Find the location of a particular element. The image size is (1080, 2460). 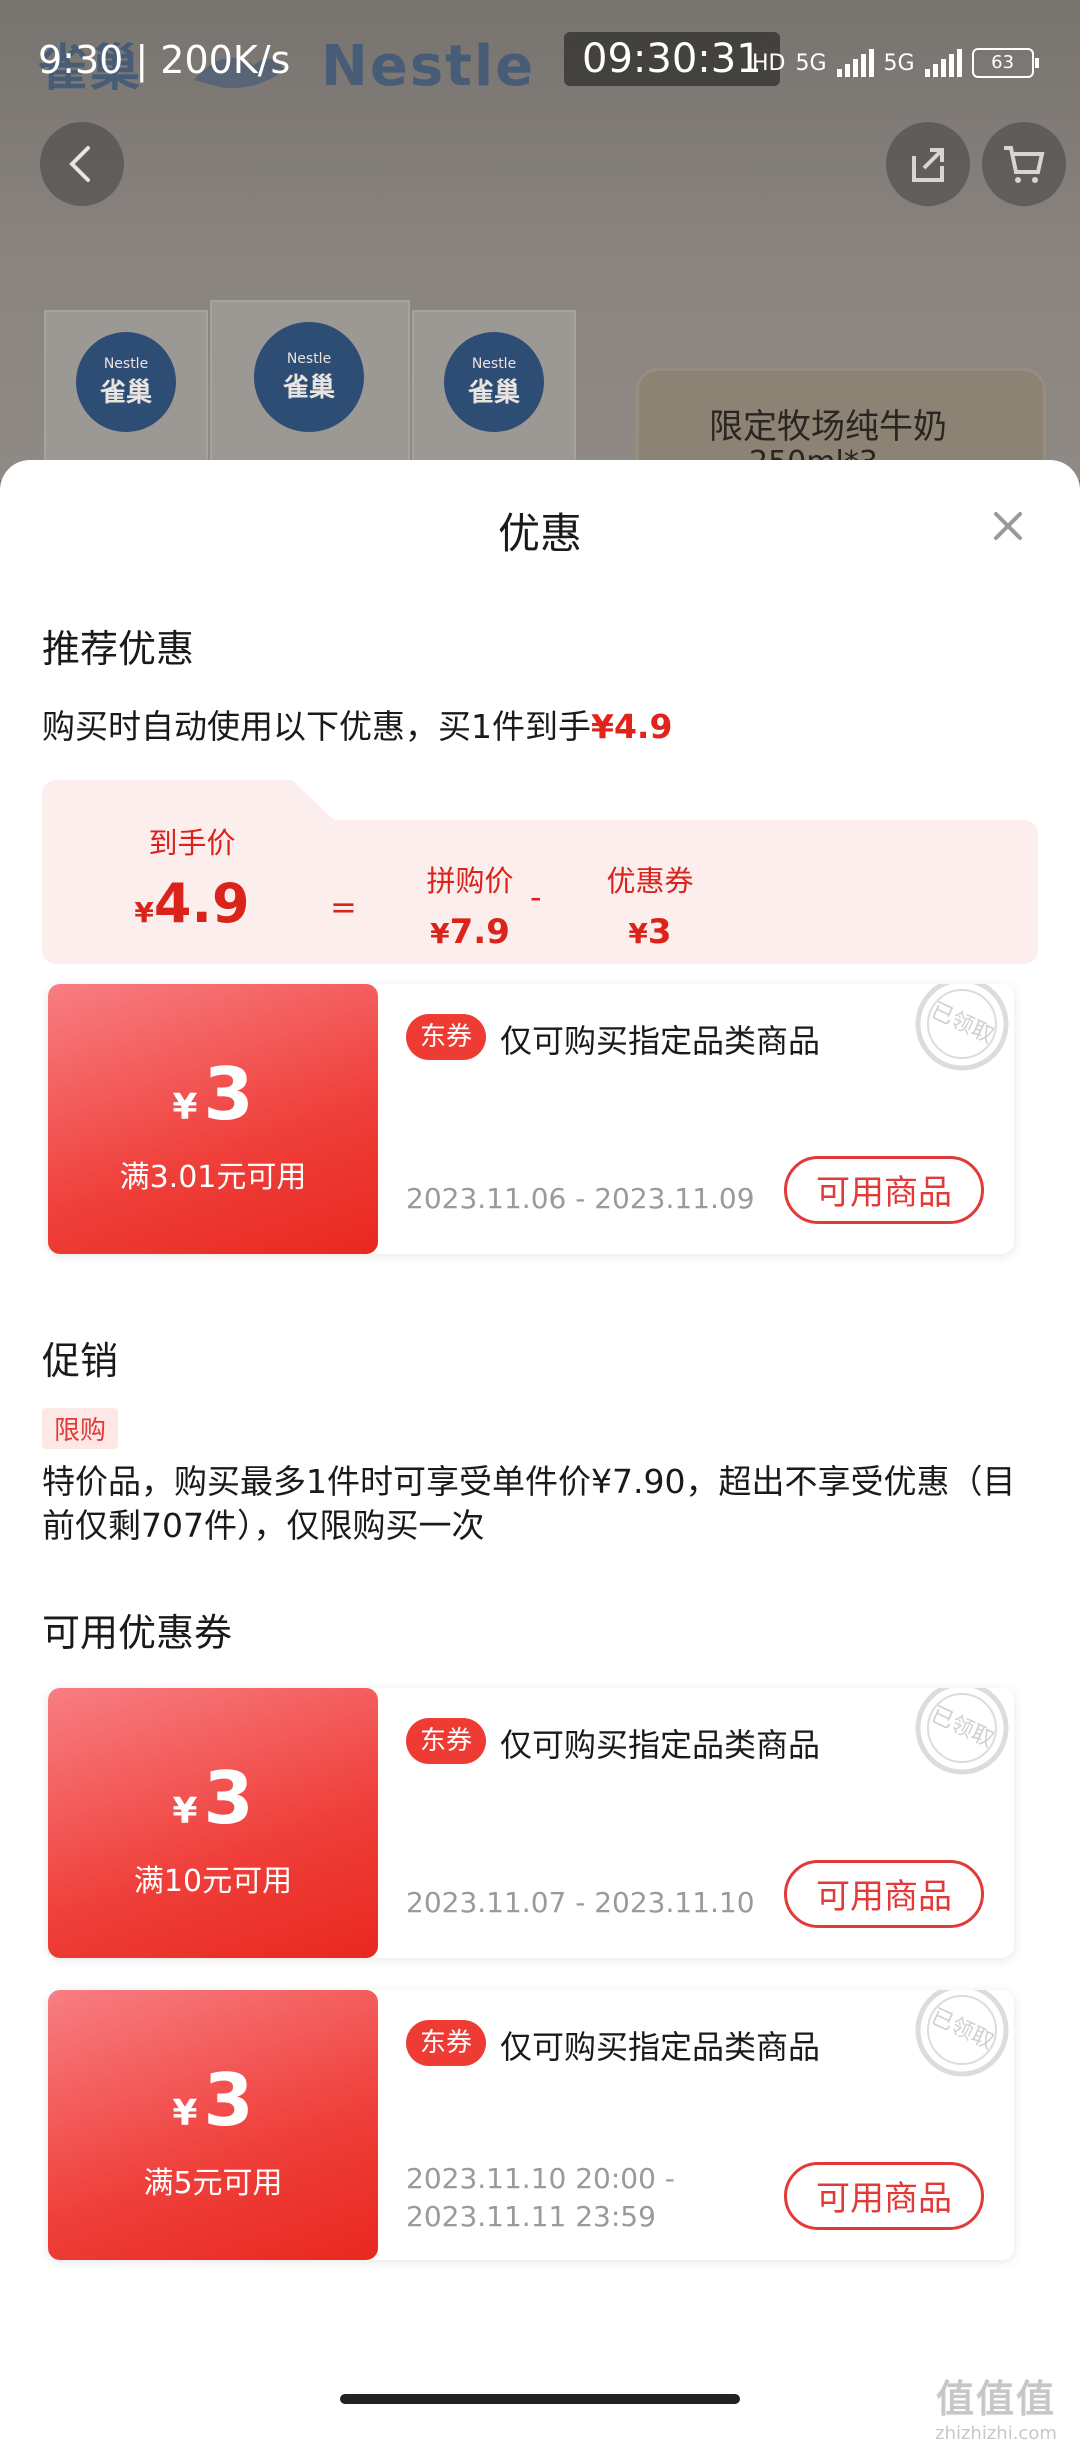

hd-icon: HD is located at coordinates (769, 63).